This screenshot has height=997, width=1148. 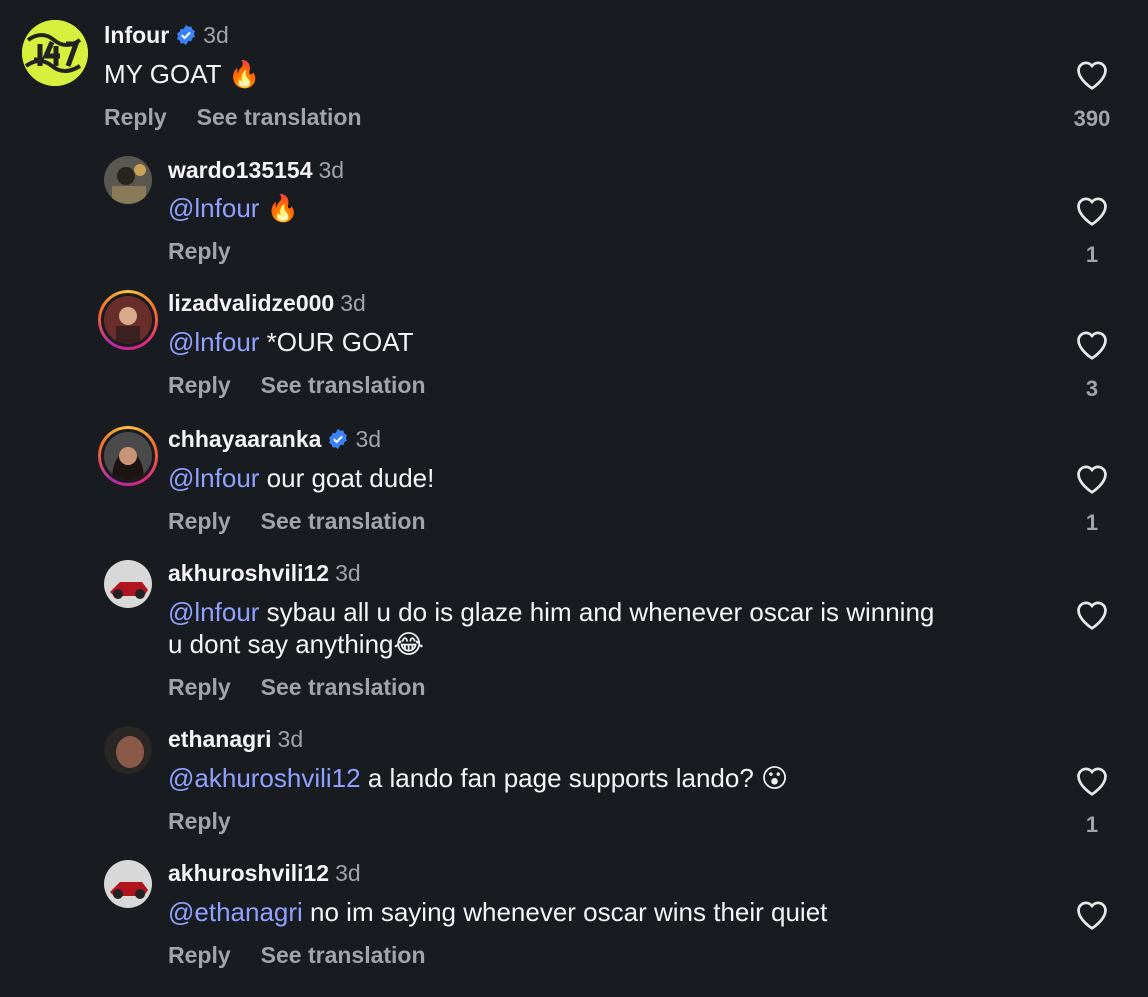 What do you see at coordinates (136, 35) in the screenshot?
I see `username: lnfour` at bounding box center [136, 35].